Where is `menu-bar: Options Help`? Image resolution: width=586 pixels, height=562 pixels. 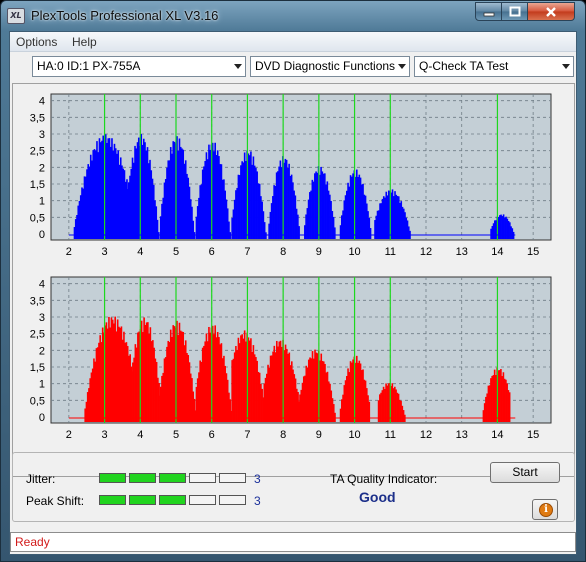
menu-bar: Options Help is located at coordinates (293, 42).